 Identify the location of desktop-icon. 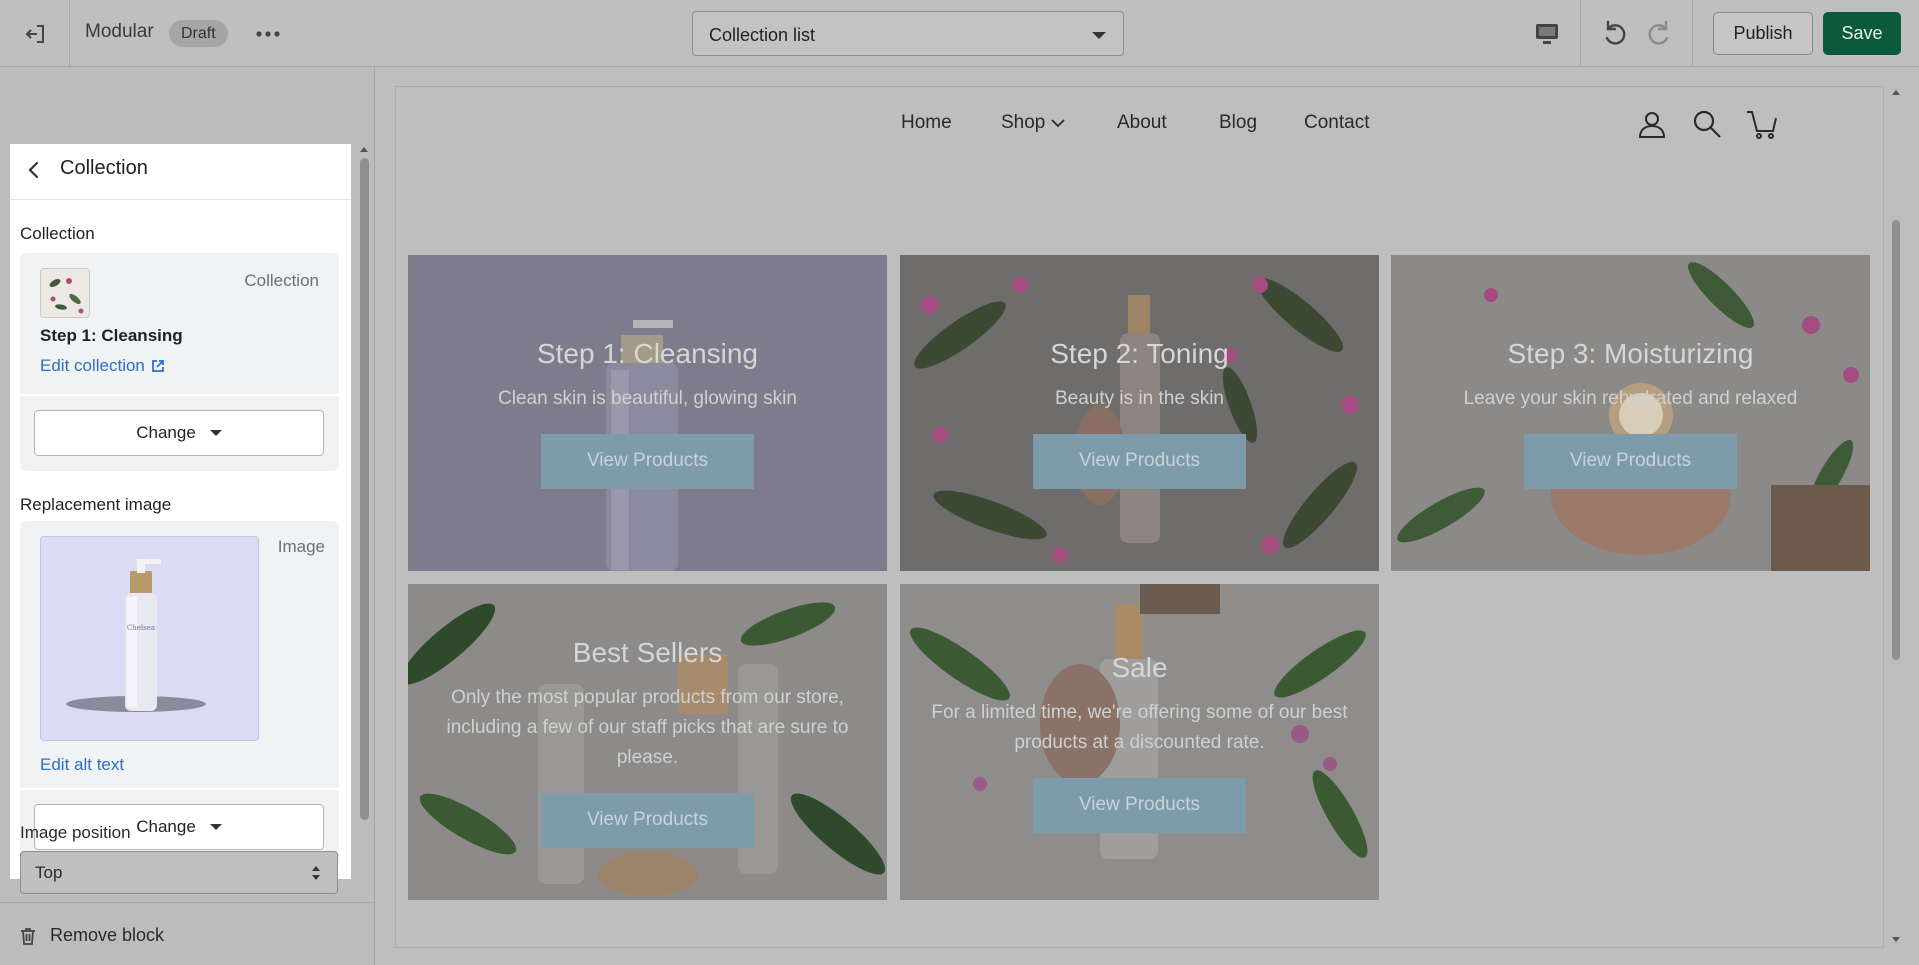
(1547, 34).